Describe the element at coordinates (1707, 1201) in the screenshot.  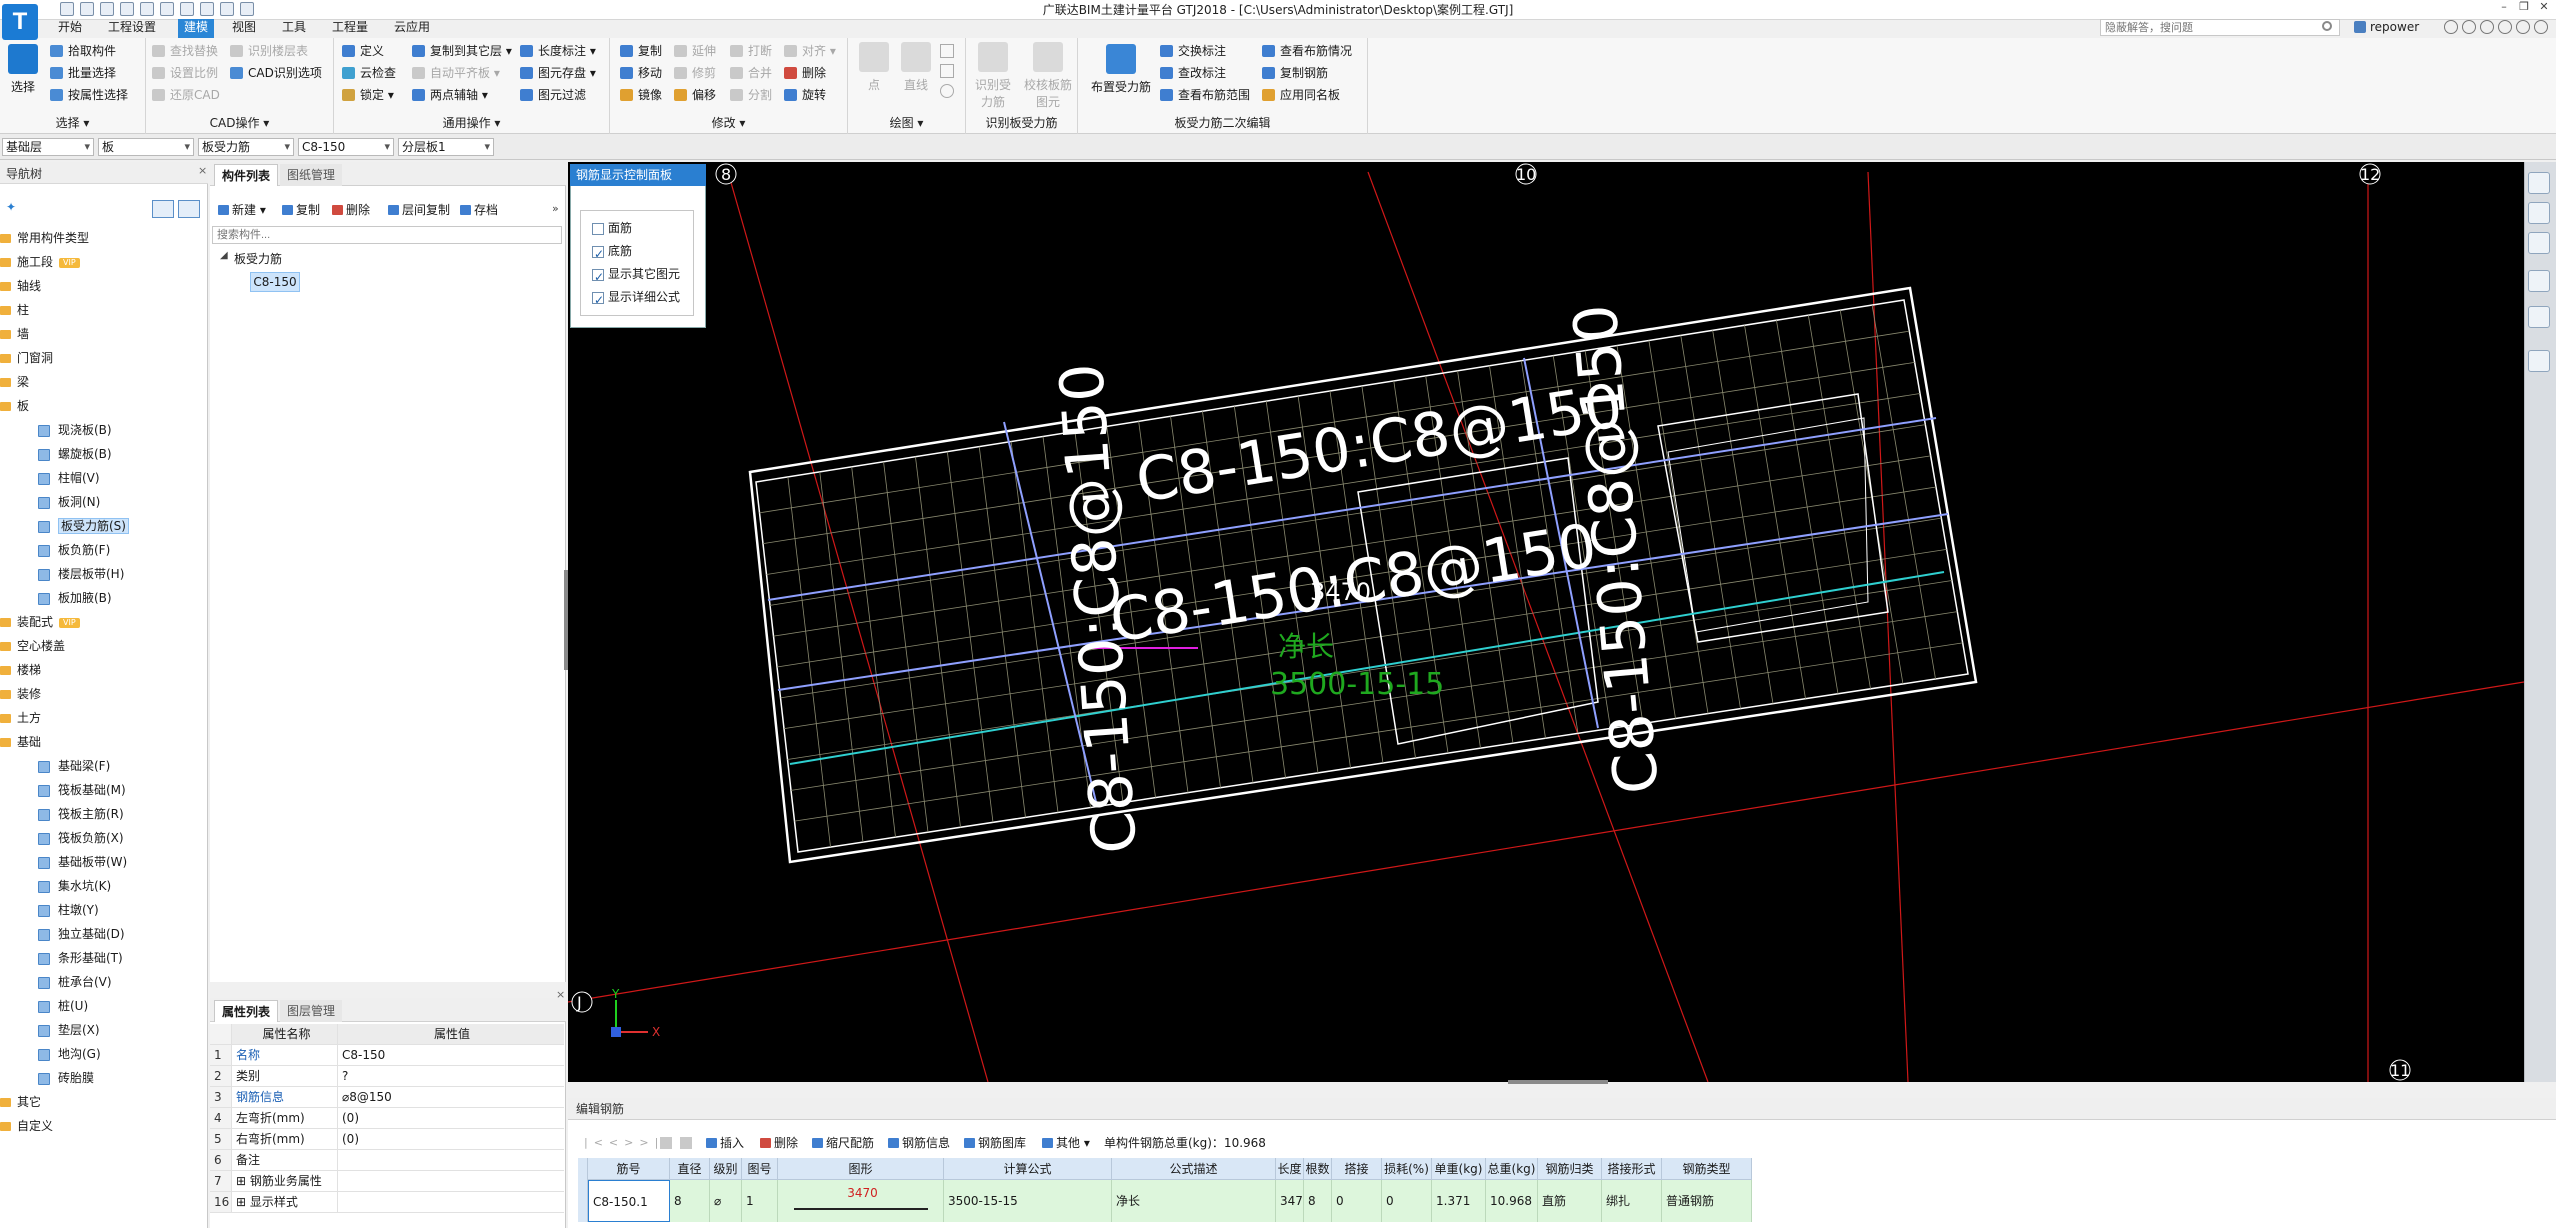
I see `table-cell: 普通钢筋` at that location.